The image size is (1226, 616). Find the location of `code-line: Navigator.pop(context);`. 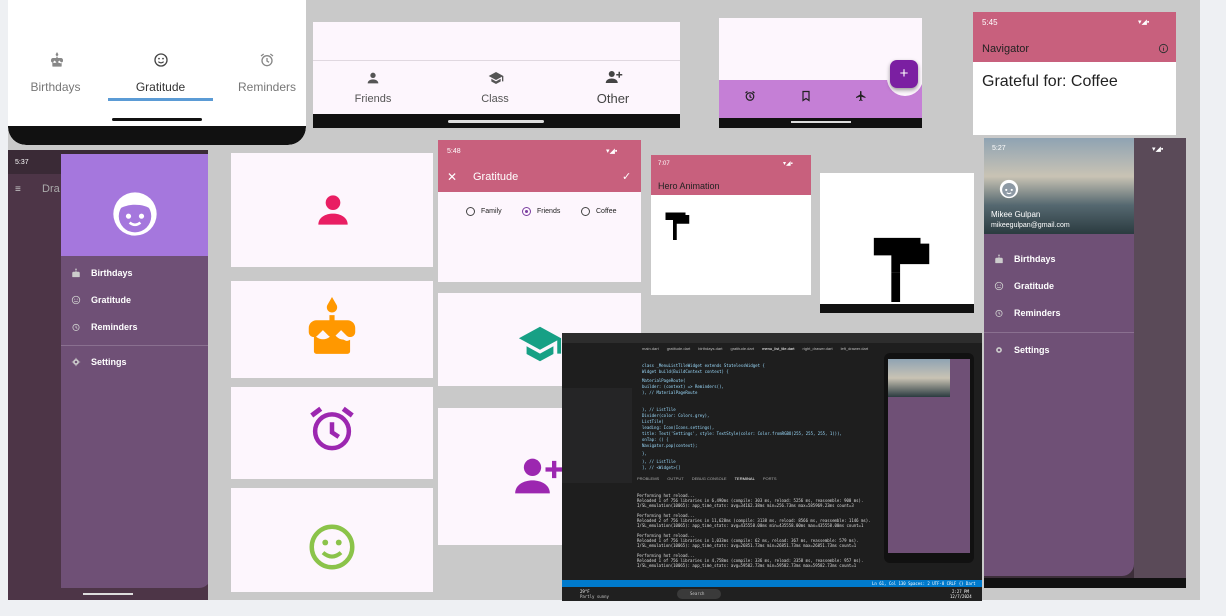

code-line: Navigator.pop(context); is located at coordinates (670, 445).